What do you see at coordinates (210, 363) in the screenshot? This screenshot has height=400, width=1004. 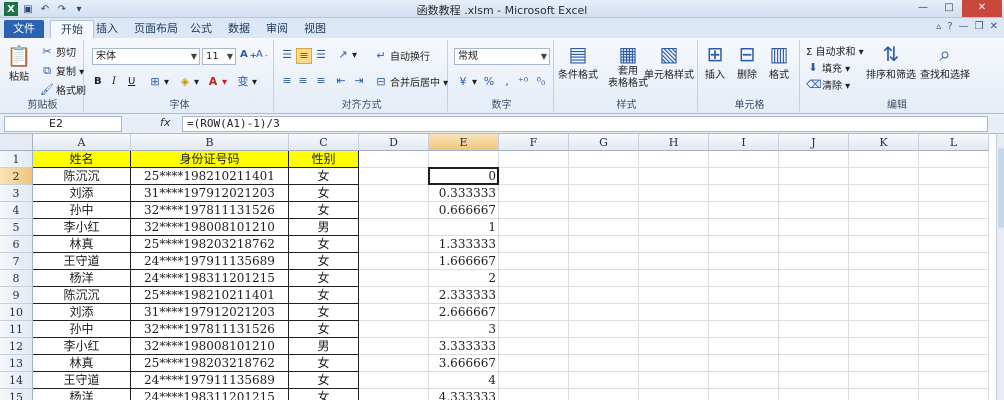 I see `cell-b13: 25****198203218762` at bounding box center [210, 363].